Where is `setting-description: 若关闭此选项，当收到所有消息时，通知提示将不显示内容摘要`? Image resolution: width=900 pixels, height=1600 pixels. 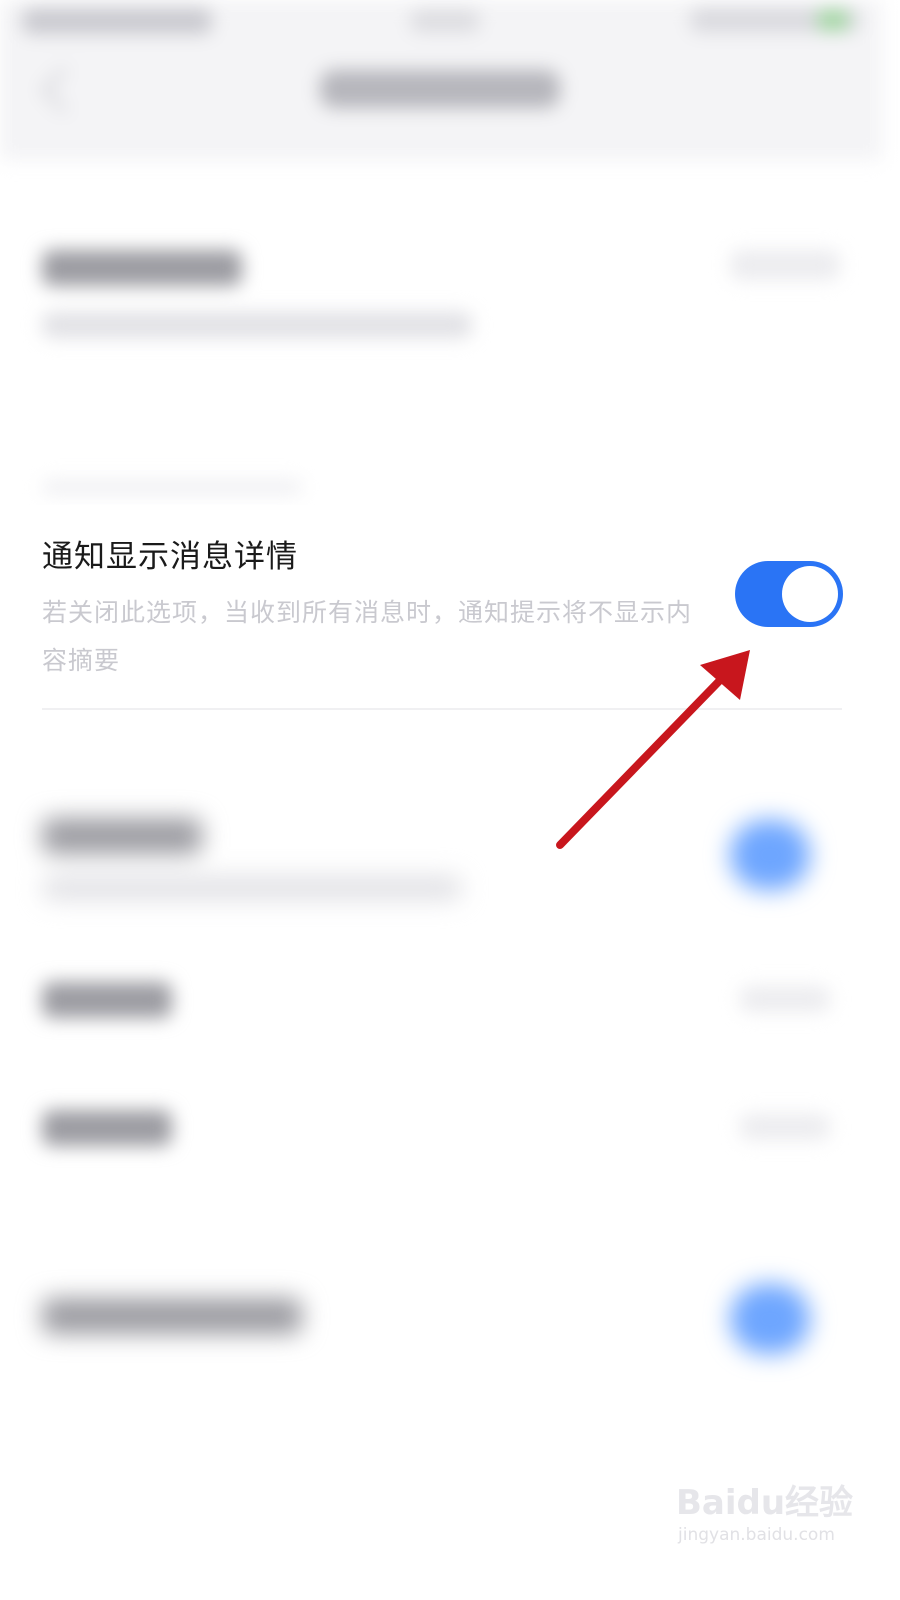
setting-description: 若关闭此选项，当收到所有消息时，通知提示将不显示内容摘要 is located at coordinates (367, 636).